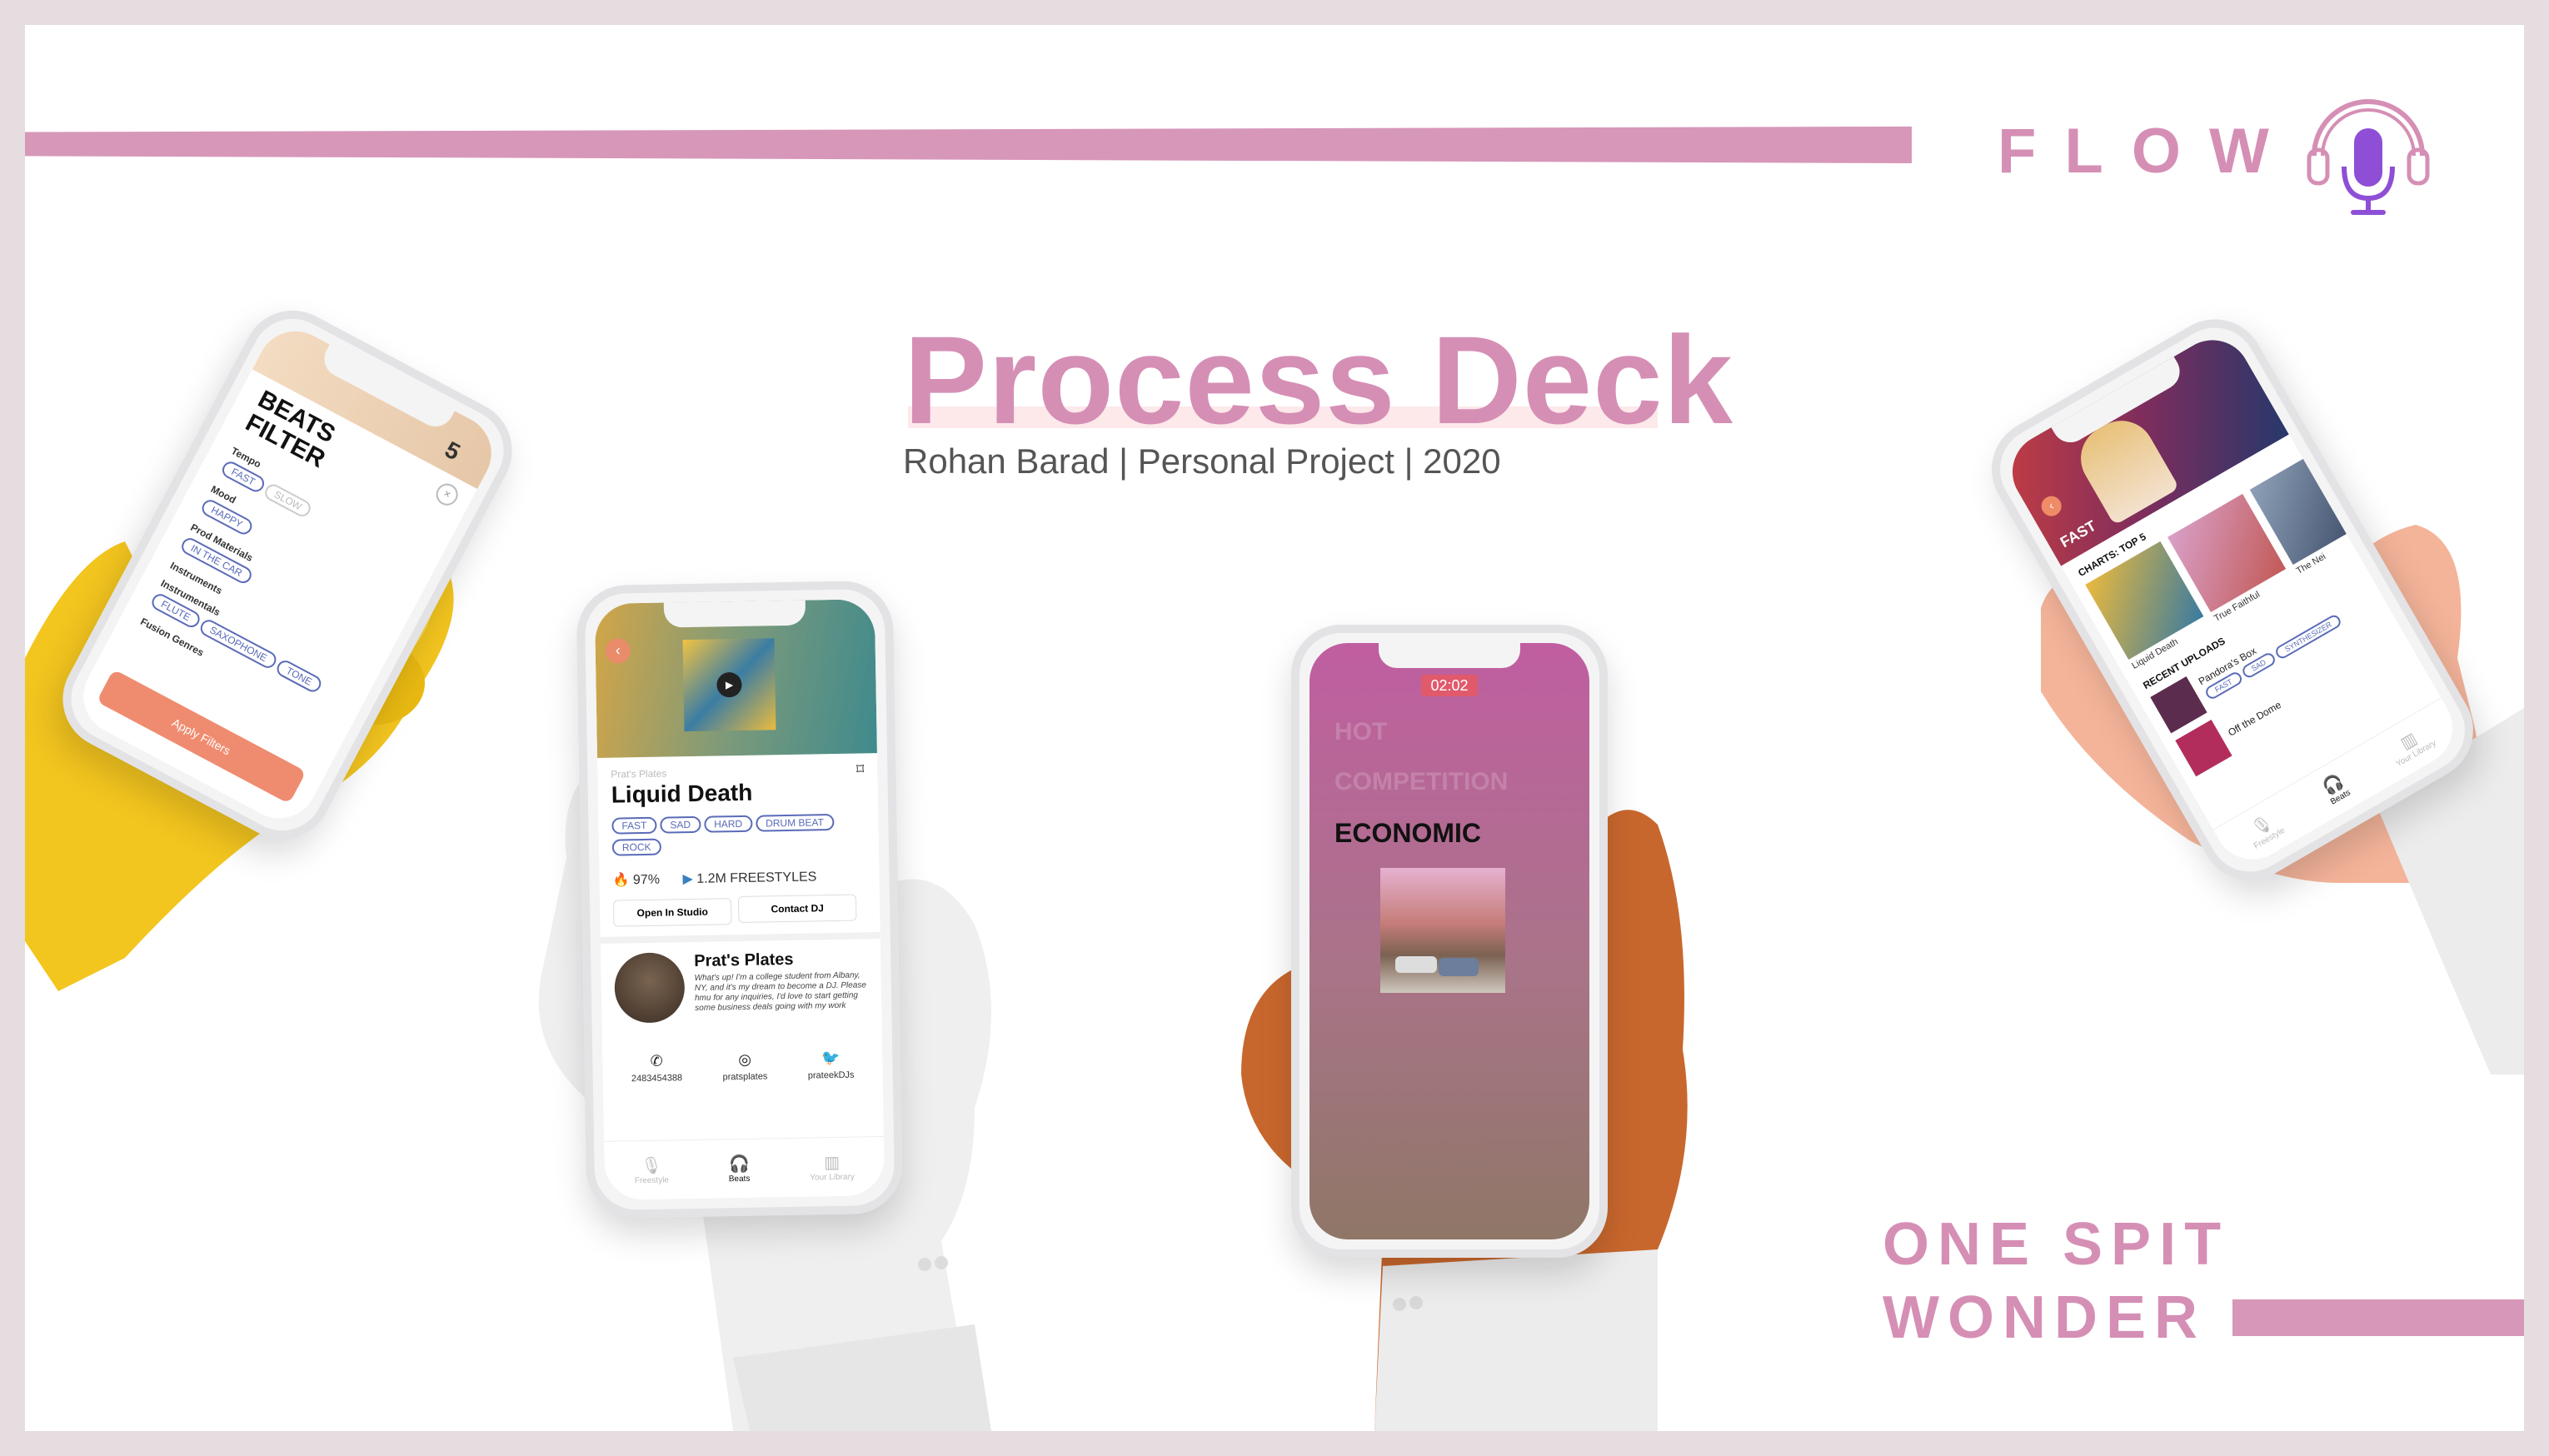 The image size is (2549, 1456). I want to click on library-icon: ▥, so click(833, 1163).